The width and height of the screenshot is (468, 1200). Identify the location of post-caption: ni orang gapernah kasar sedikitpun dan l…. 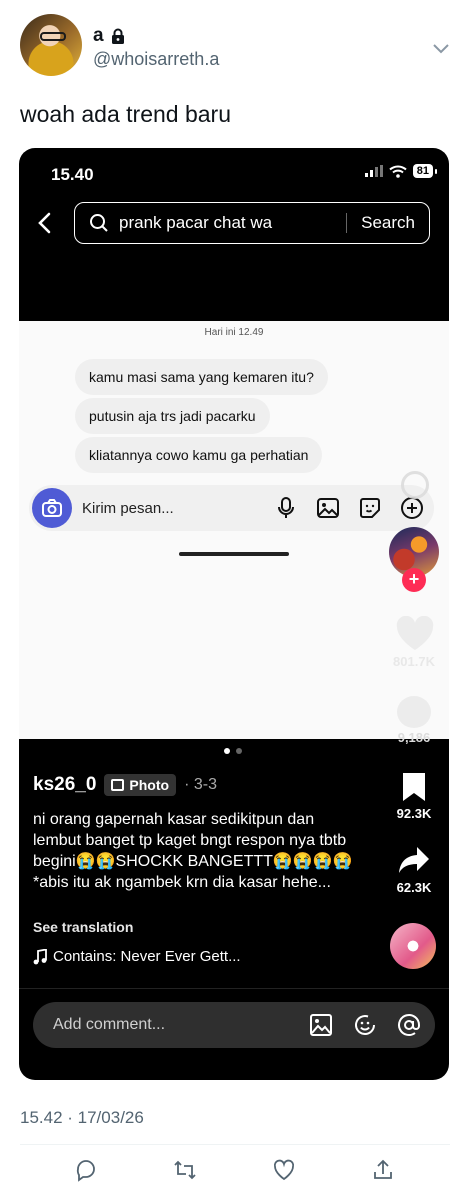
(193, 851).